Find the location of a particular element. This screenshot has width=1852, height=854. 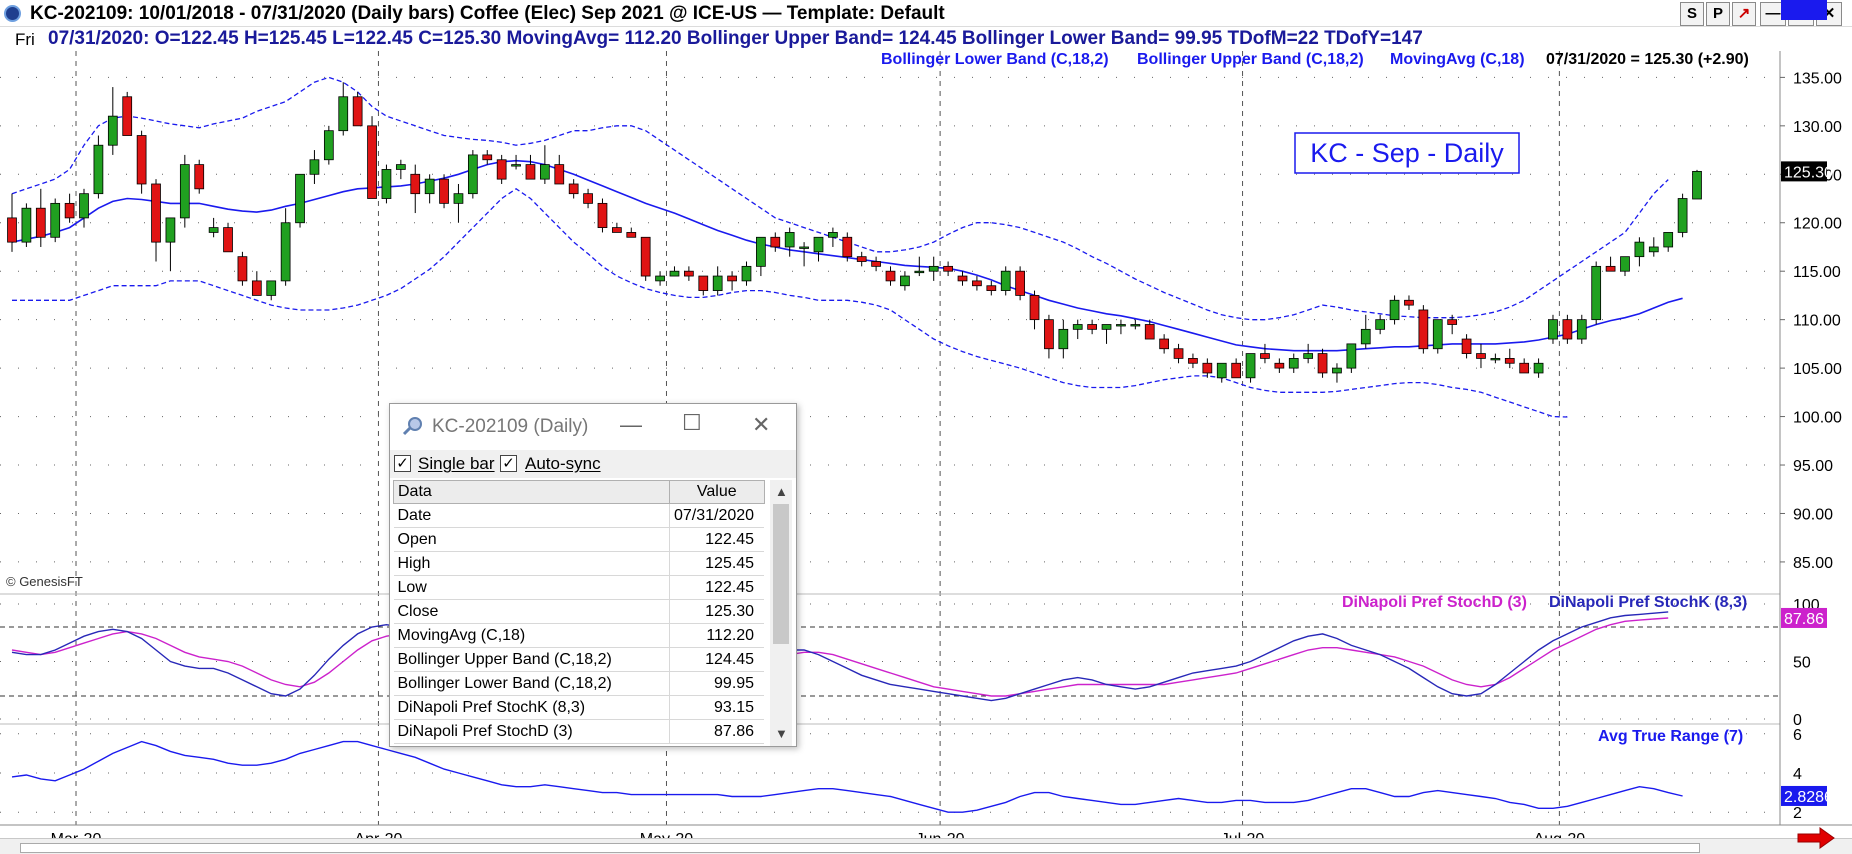

scroll-up-icon: ▲ is located at coordinates (781, 491).